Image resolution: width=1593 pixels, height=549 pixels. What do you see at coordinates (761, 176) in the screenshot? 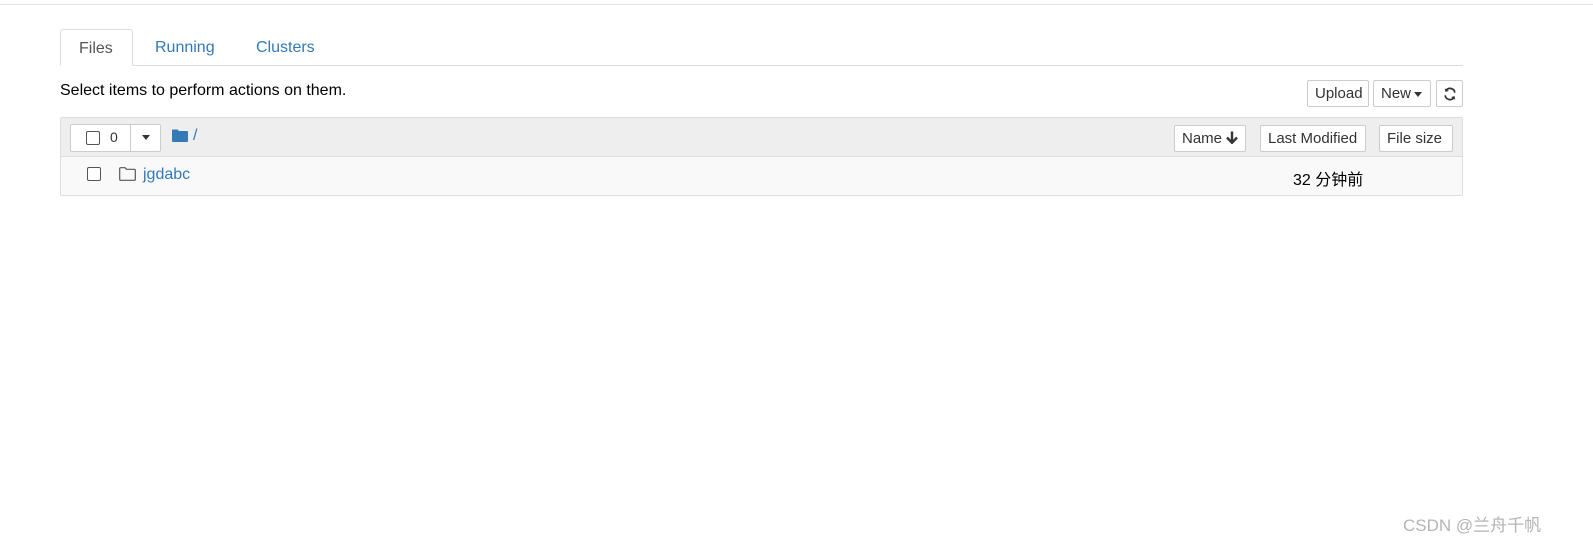
I see `list-item: jgdabc 32 分钟前` at bounding box center [761, 176].